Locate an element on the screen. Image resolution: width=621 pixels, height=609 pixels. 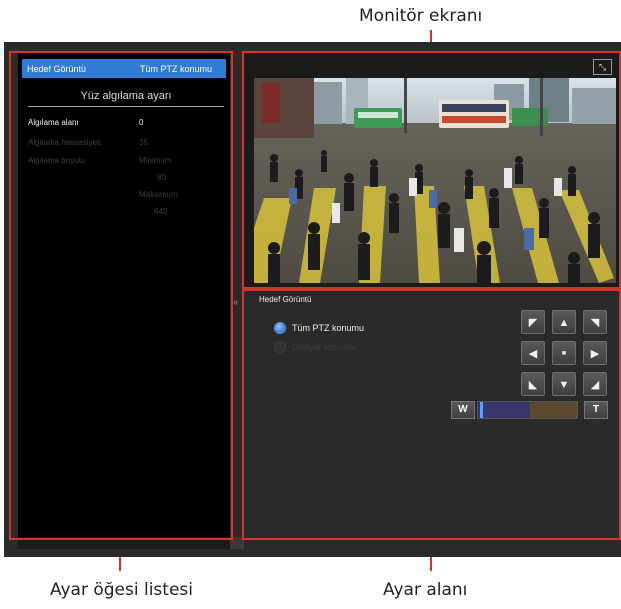
collapse-panel-icon: « is located at coordinates (236, 302).